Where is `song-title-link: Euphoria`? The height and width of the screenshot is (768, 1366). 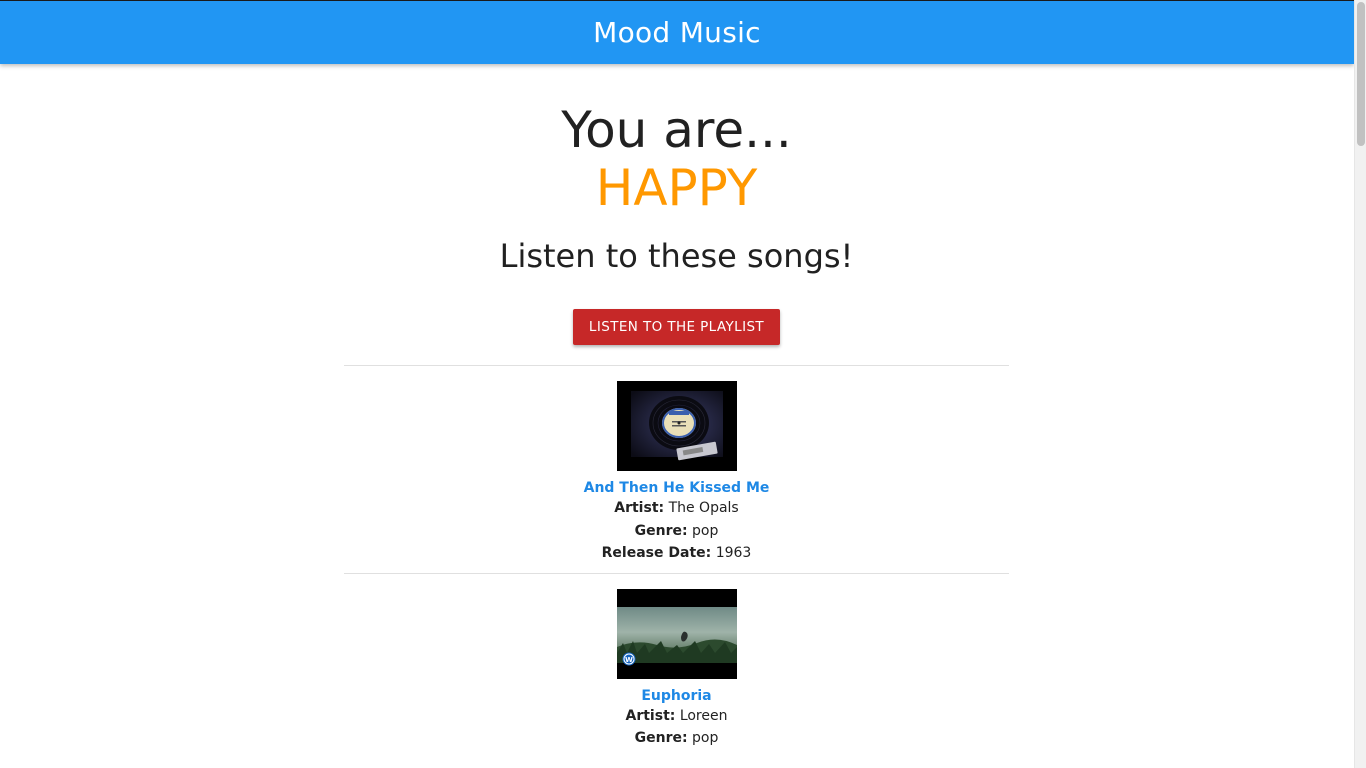
song-title-link: Euphoria is located at coordinates (676, 696).